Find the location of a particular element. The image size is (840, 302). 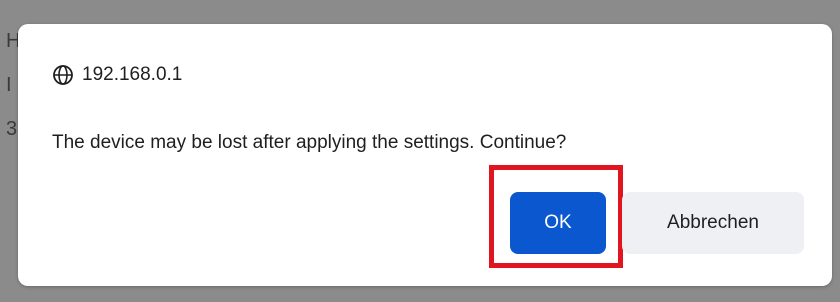

globe-icon is located at coordinates (63, 75).